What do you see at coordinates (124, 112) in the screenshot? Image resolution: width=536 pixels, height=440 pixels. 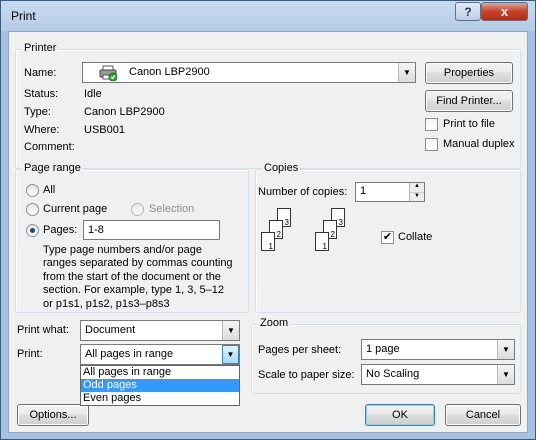 I see `type-value: Canon LBP2900` at bounding box center [124, 112].